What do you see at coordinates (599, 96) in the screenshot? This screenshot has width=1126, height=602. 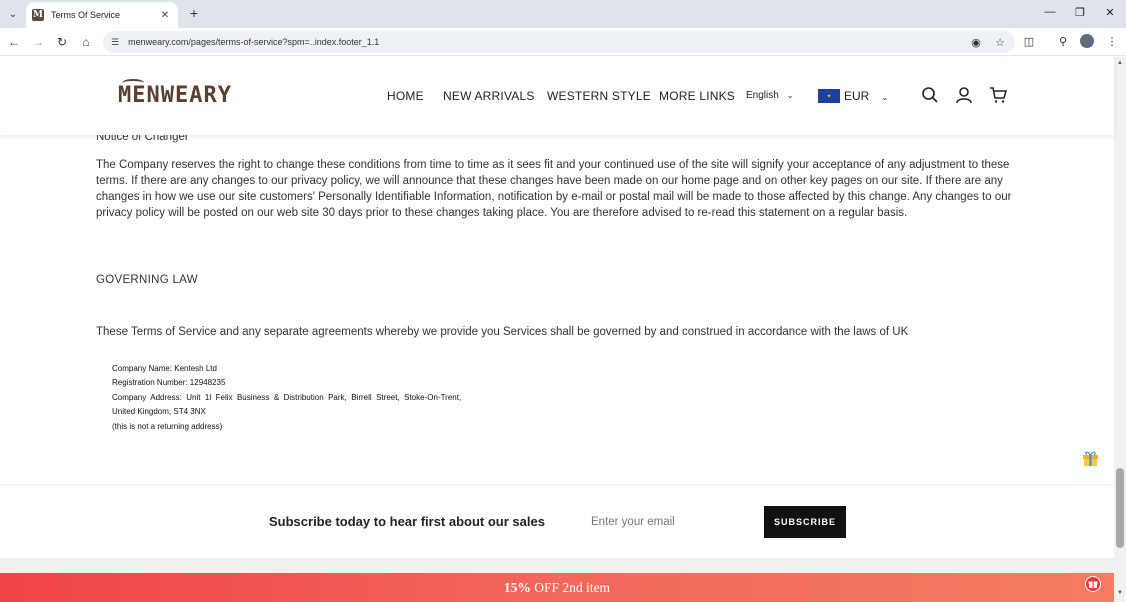 I see `nav-western-style: WESTERN STYLE` at bounding box center [599, 96].